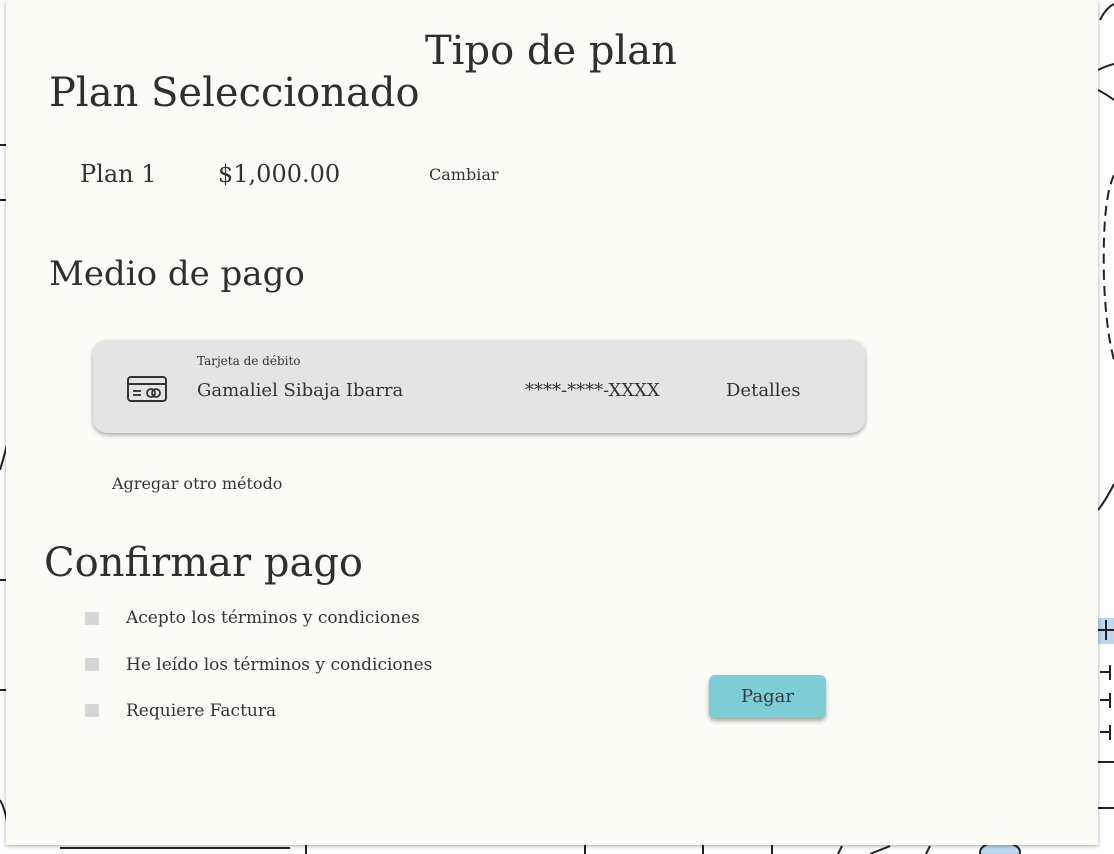 The image size is (1114, 854). I want to click on confirm-payment-heading: Confirmar pago, so click(204, 563).